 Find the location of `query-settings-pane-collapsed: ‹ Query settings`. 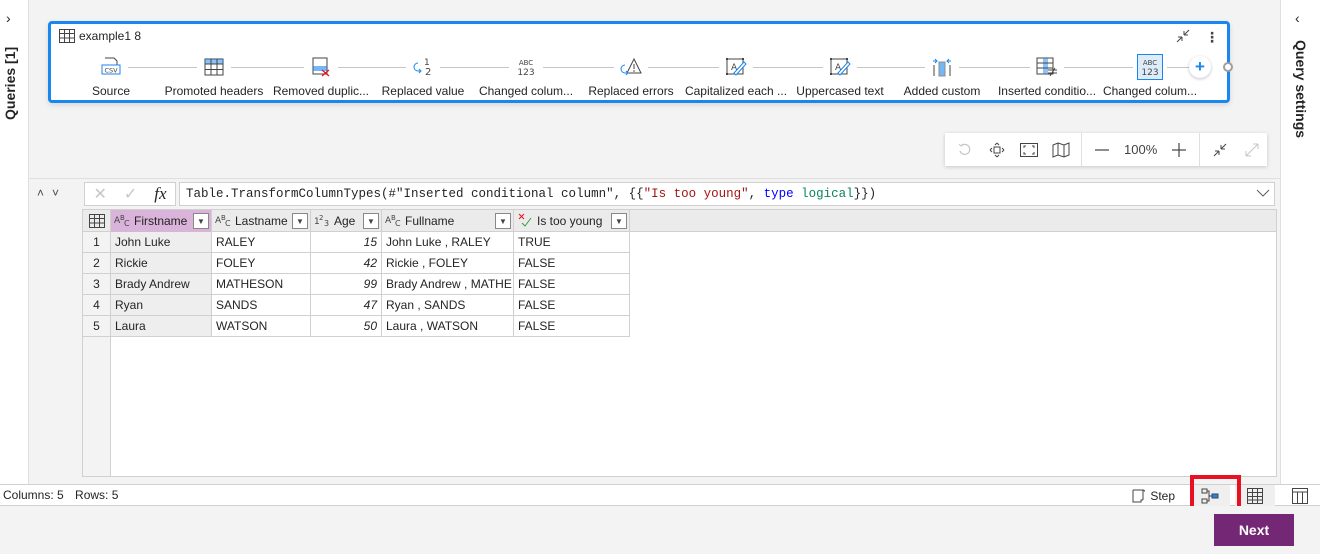

query-settings-pane-collapsed: ‹ Query settings is located at coordinates (1300, 242).